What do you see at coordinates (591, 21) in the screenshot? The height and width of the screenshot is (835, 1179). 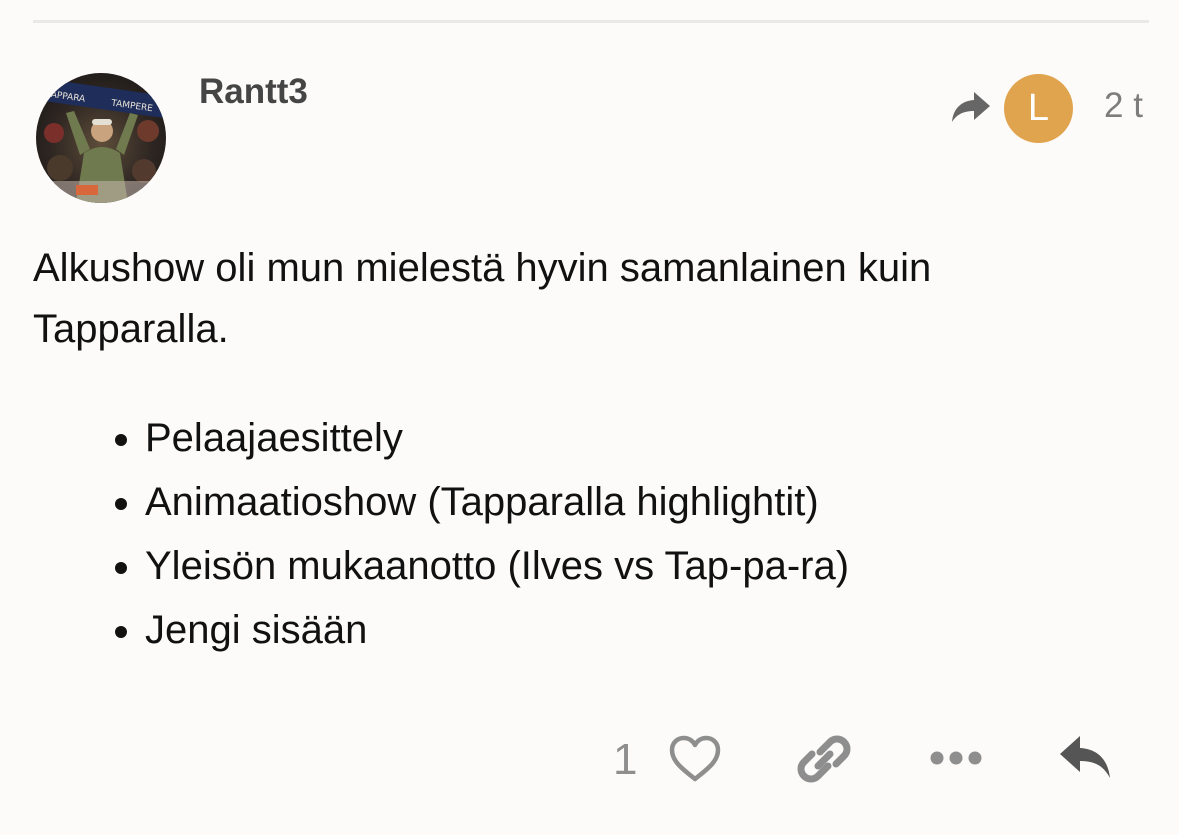 I see `top-divider` at bounding box center [591, 21].